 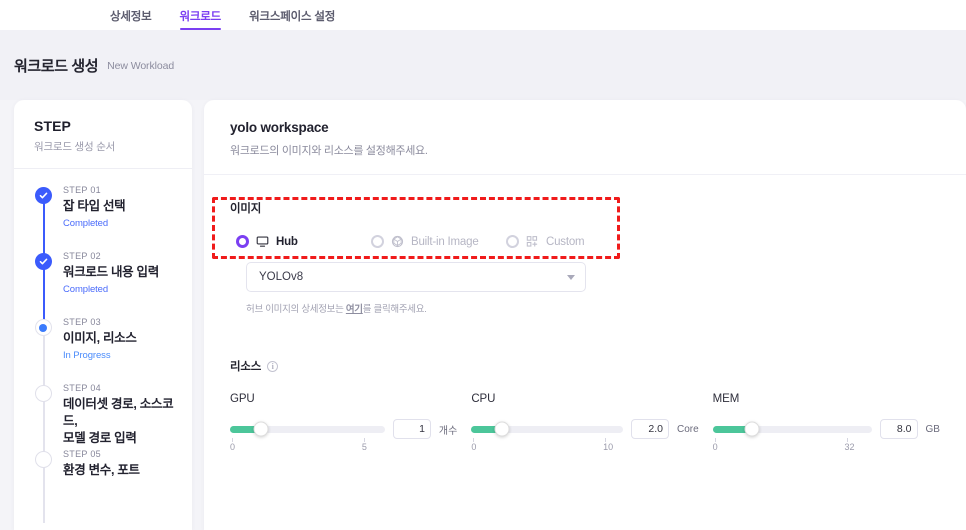 What do you see at coordinates (82, 388) in the screenshot?
I see `step-number: STEP 04` at bounding box center [82, 388].